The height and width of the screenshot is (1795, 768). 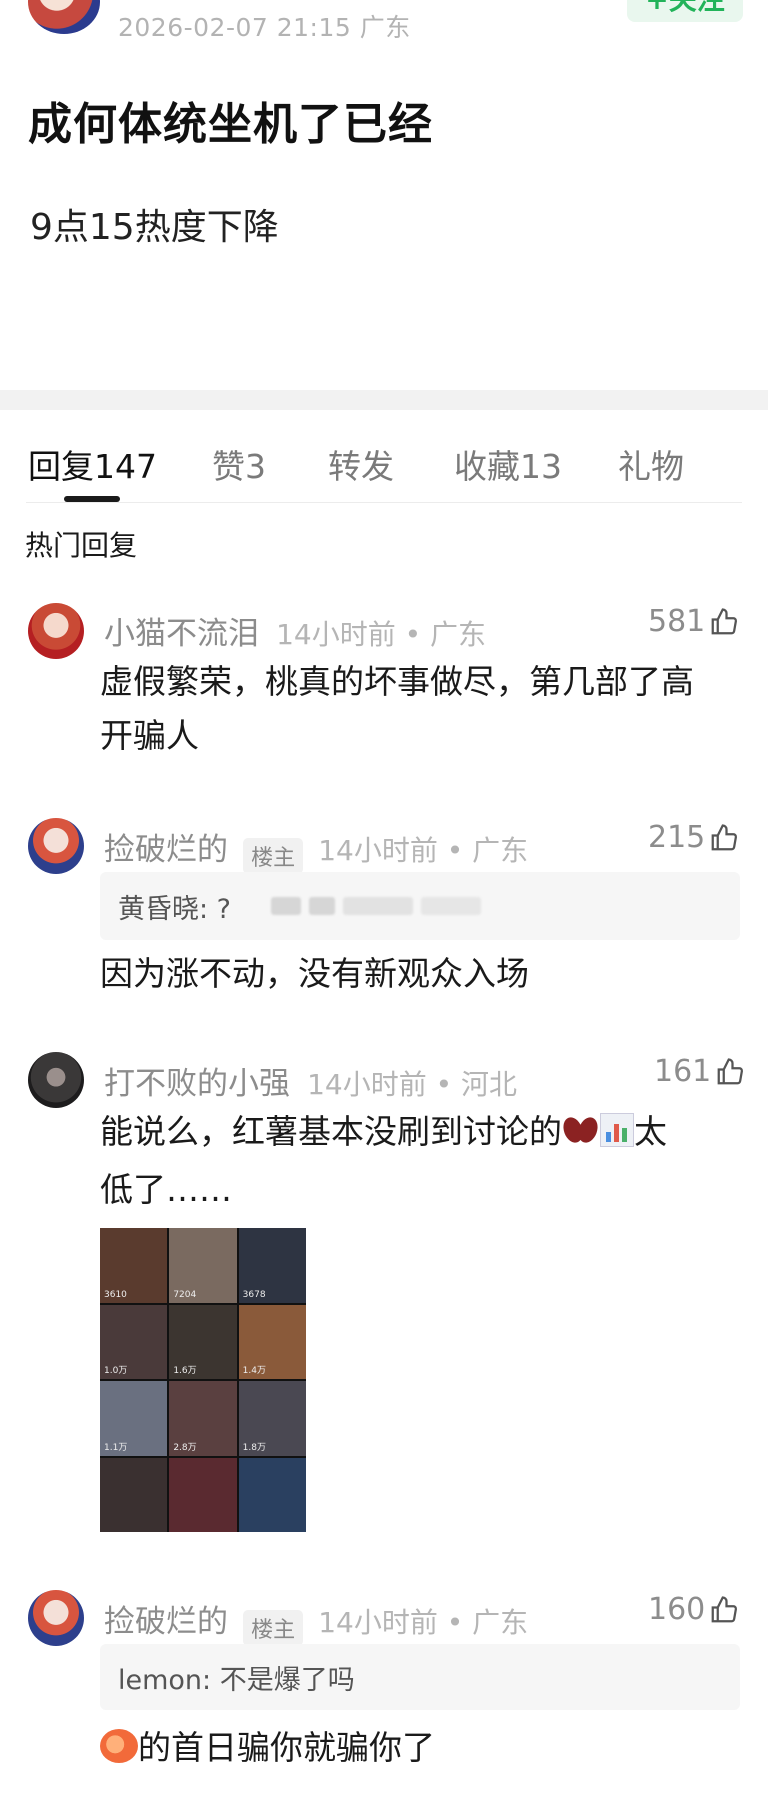 I want to click on comment-header: 打不败的小强 14小时前 • 河北, so click(x=310, y=1080).